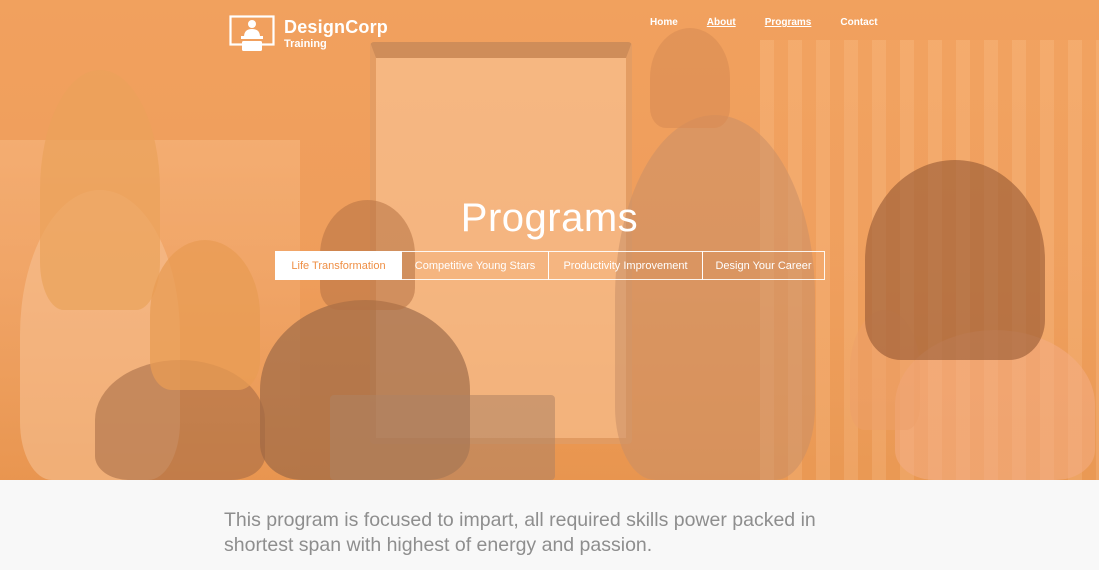 This screenshot has height=570, width=1099. What do you see at coordinates (721, 22) in the screenshot?
I see `nav-item-about: About` at bounding box center [721, 22].